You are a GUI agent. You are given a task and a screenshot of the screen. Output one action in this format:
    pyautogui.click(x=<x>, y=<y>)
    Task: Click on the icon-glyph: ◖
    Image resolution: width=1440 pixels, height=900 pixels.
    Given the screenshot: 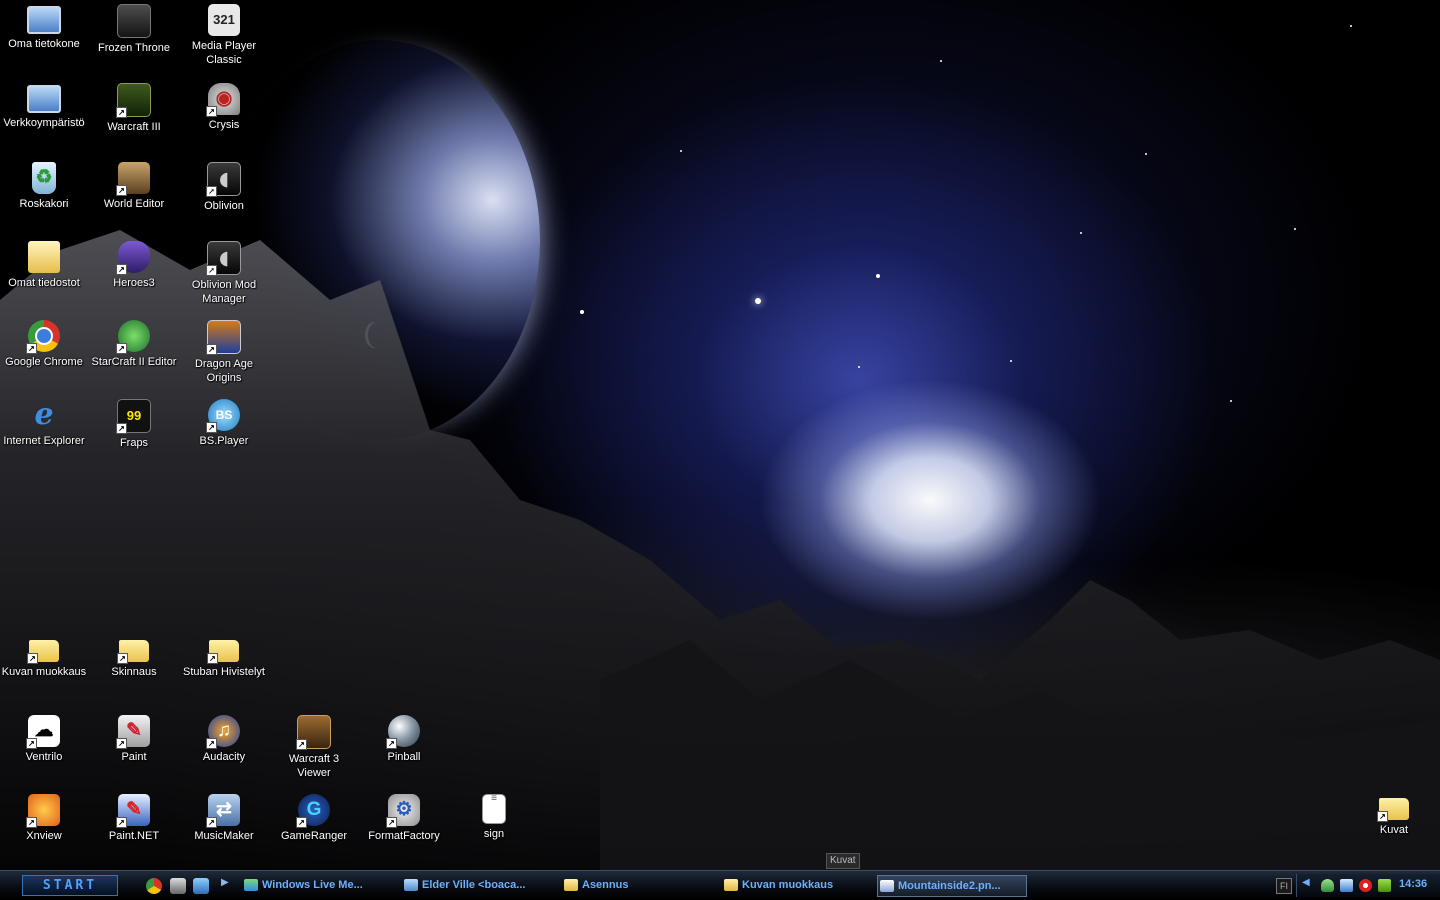 What is the action you would take?
    pyautogui.click(x=223, y=258)
    